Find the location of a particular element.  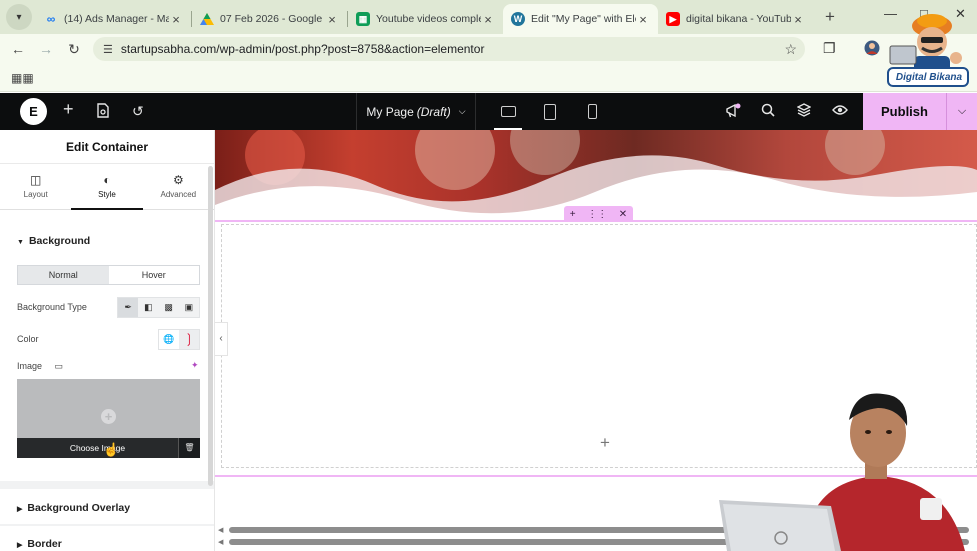

tab-label: Advanced is located at coordinates (178, 194).